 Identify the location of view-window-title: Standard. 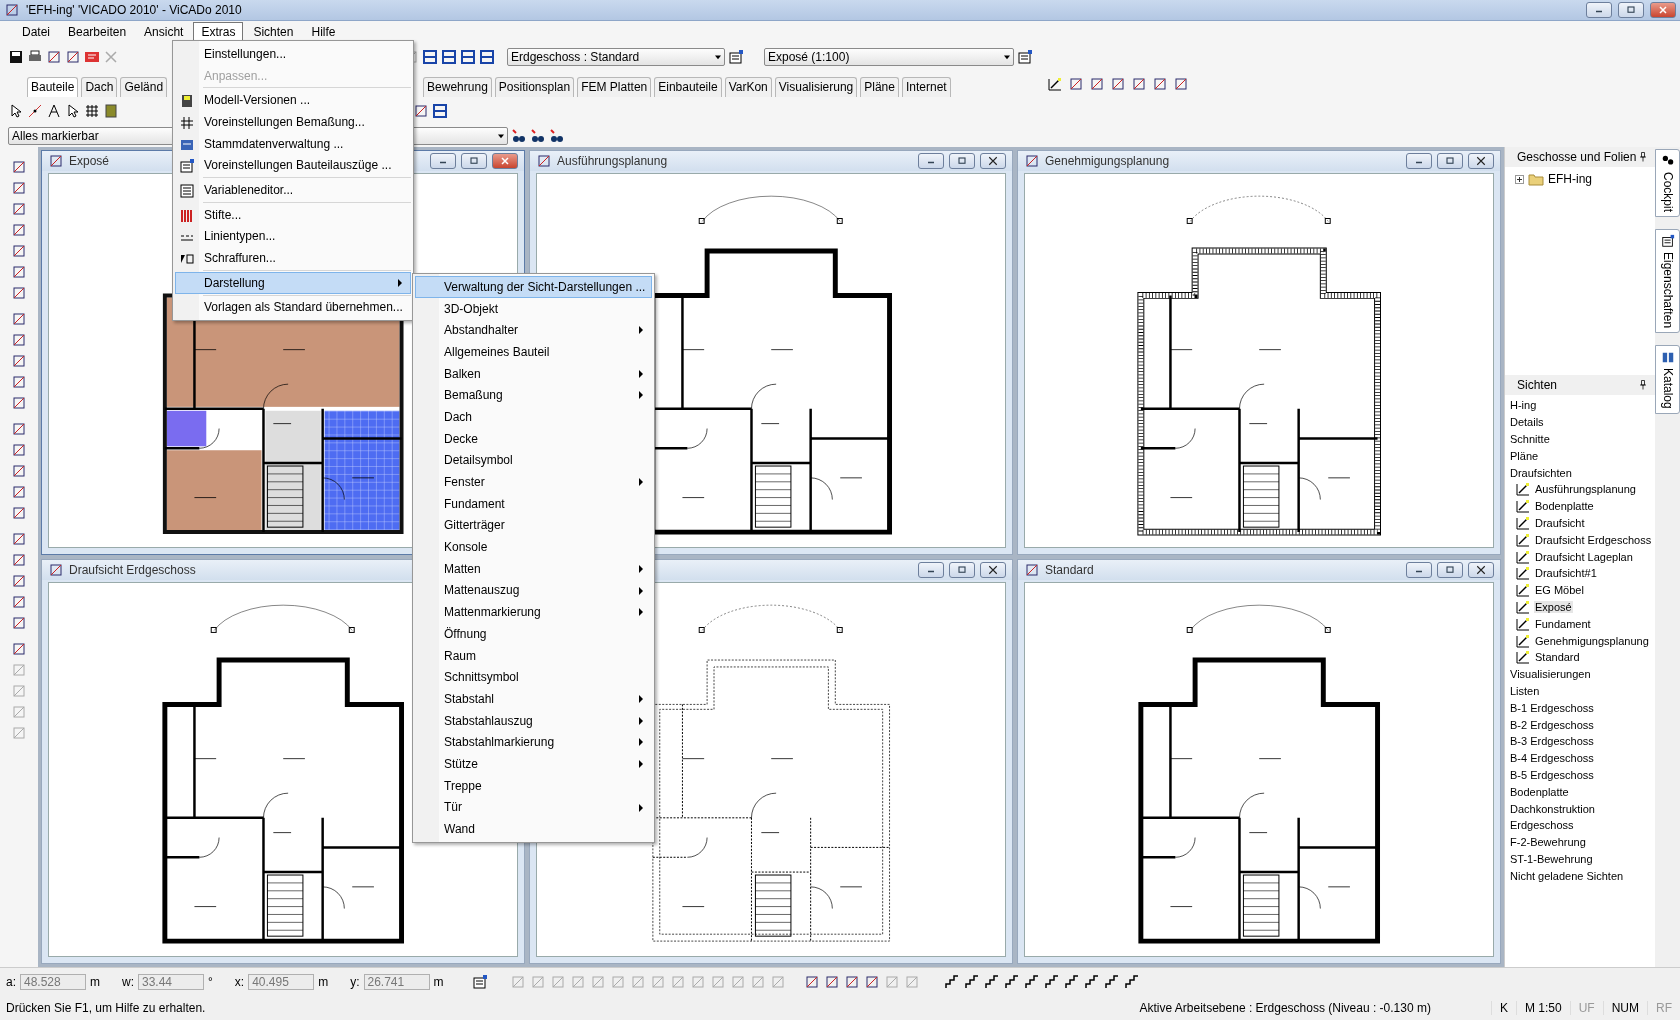
(1069, 570).